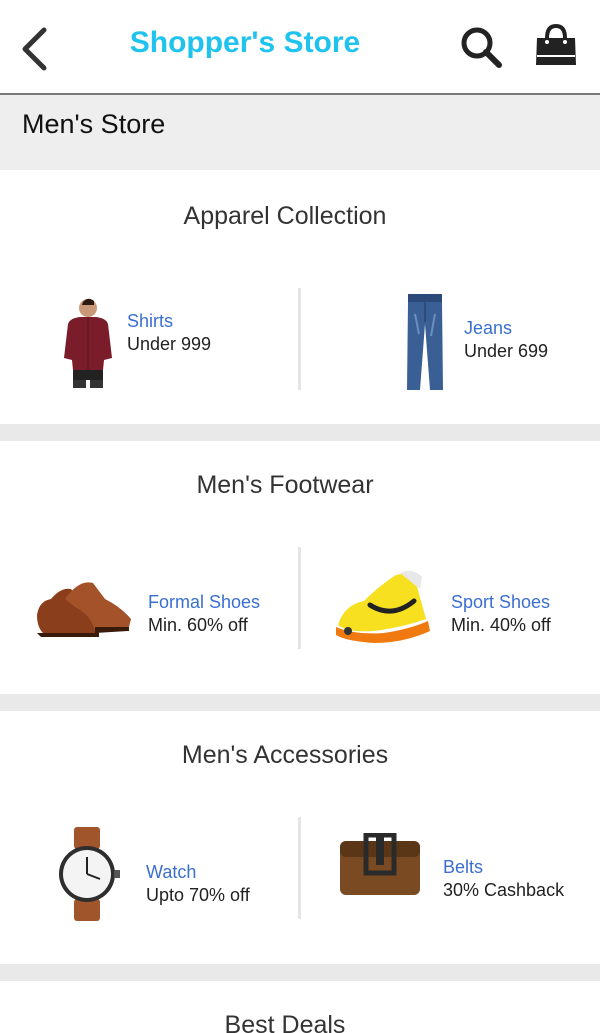 This screenshot has height=1033, width=600. I want to click on app-header: Shopper's Store, so click(300, 47).